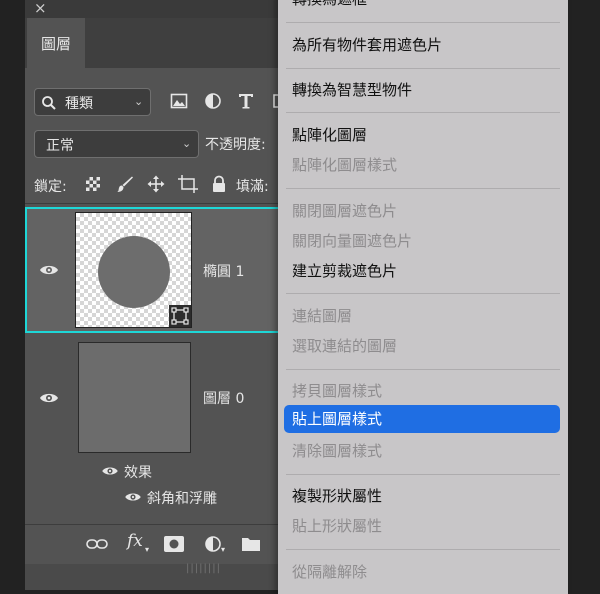 This screenshot has width=600, height=594. What do you see at coordinates (133, 497) in the screenshot?
I see `bevel-emboss-visibility-eye-icon` at bounding box center [133, 497].